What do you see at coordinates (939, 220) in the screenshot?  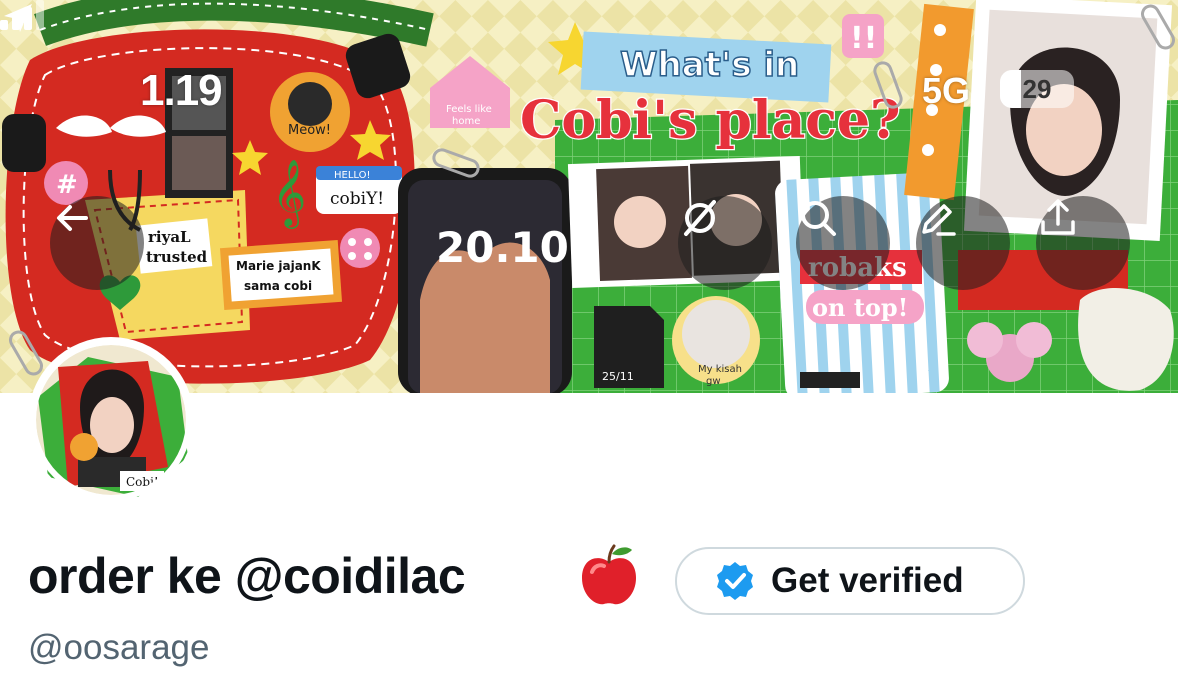 I see `pencil-icon` at bounding box center [939, 220].